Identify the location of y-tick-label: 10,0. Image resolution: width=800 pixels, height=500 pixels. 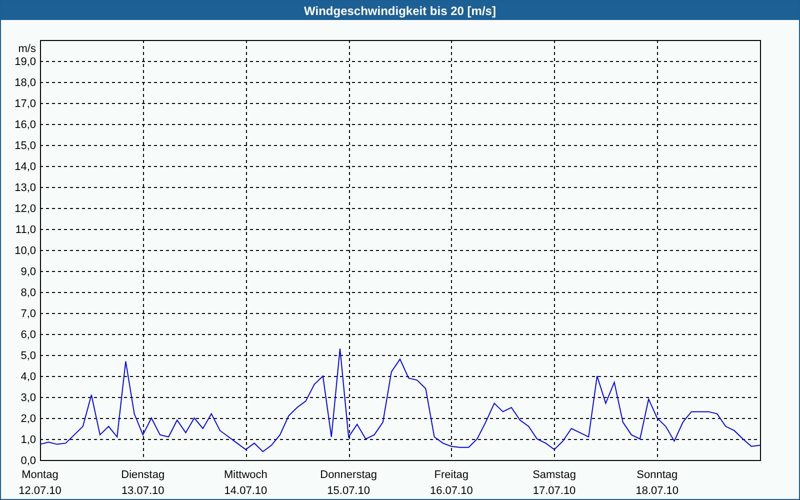
(25, 251).